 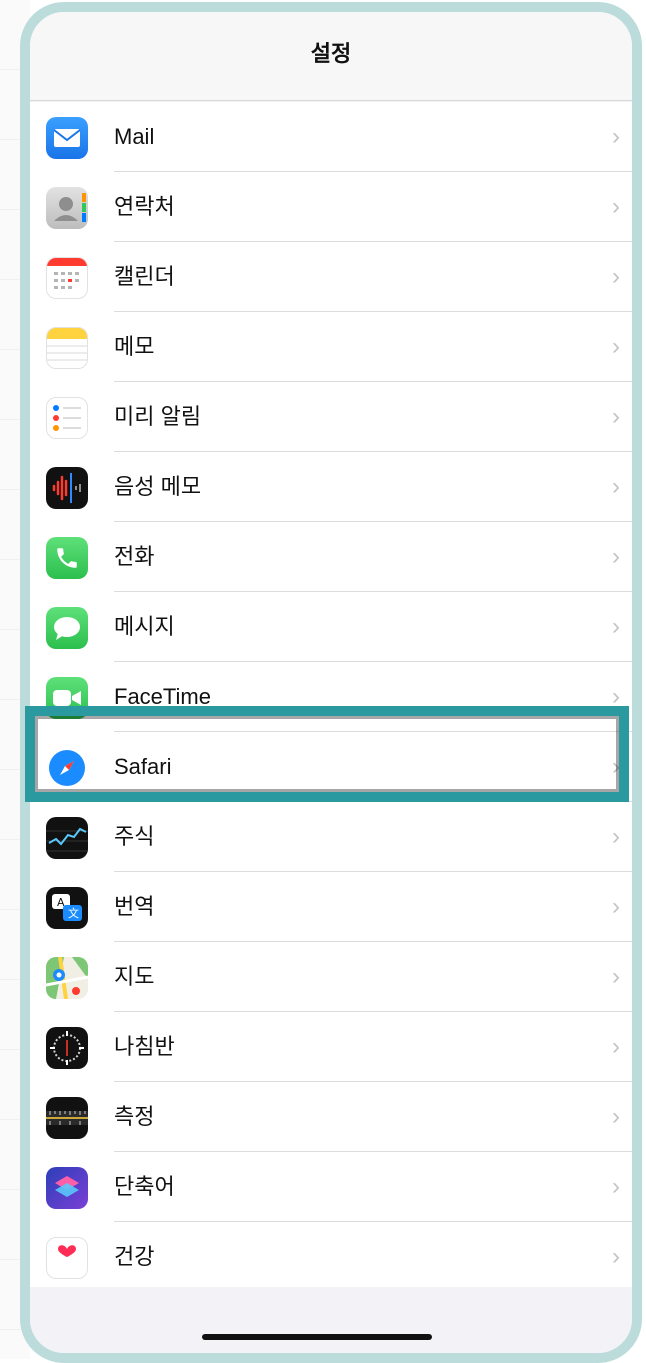 What do you see at coordinates (134, 1116) in the screenshot?
I see `row-label: 측정` at bounding box center [134, 1116].